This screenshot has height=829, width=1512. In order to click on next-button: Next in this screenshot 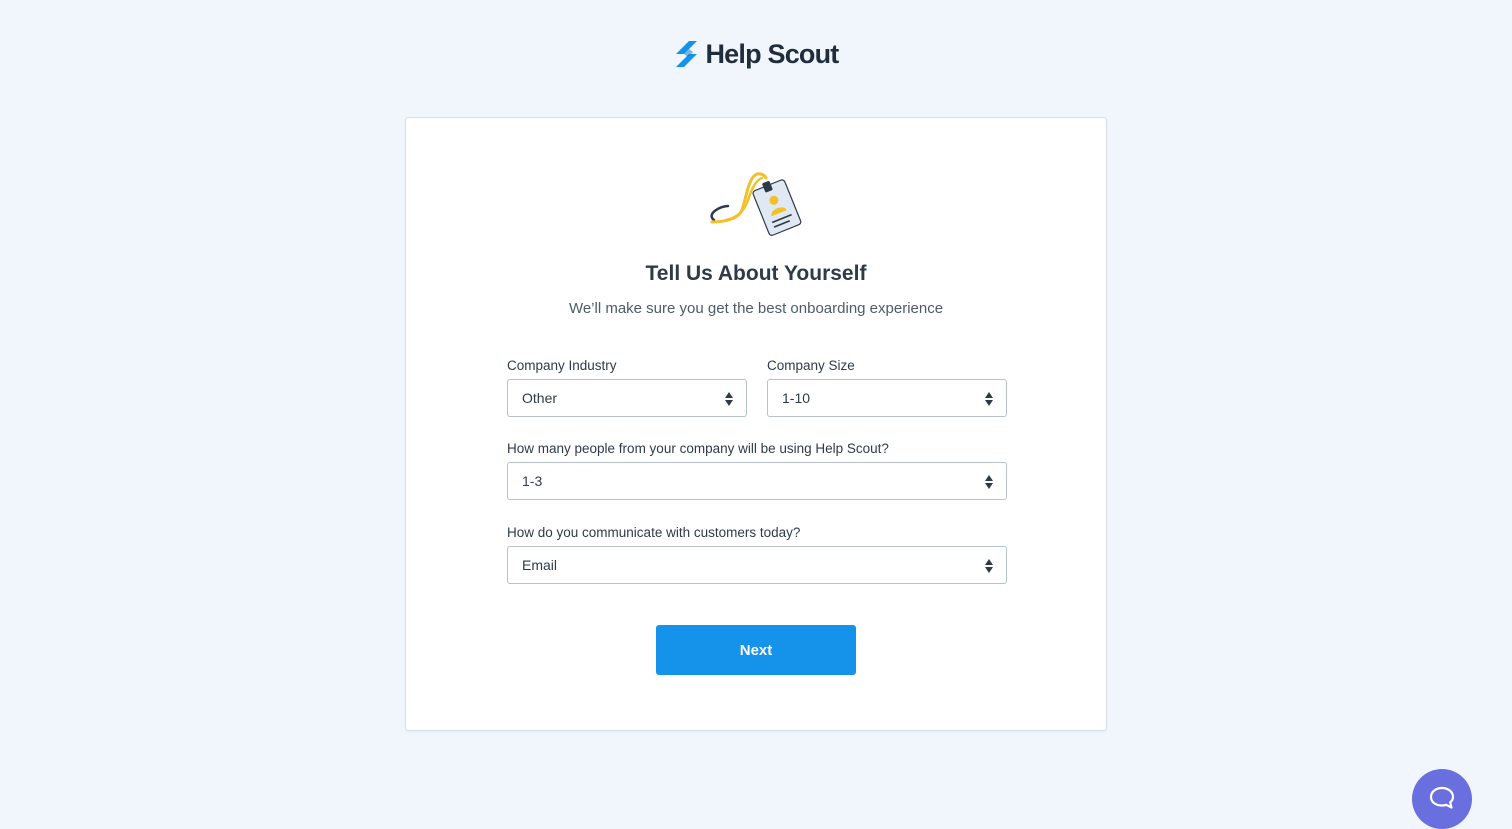, I will do `click(756, 650)`.